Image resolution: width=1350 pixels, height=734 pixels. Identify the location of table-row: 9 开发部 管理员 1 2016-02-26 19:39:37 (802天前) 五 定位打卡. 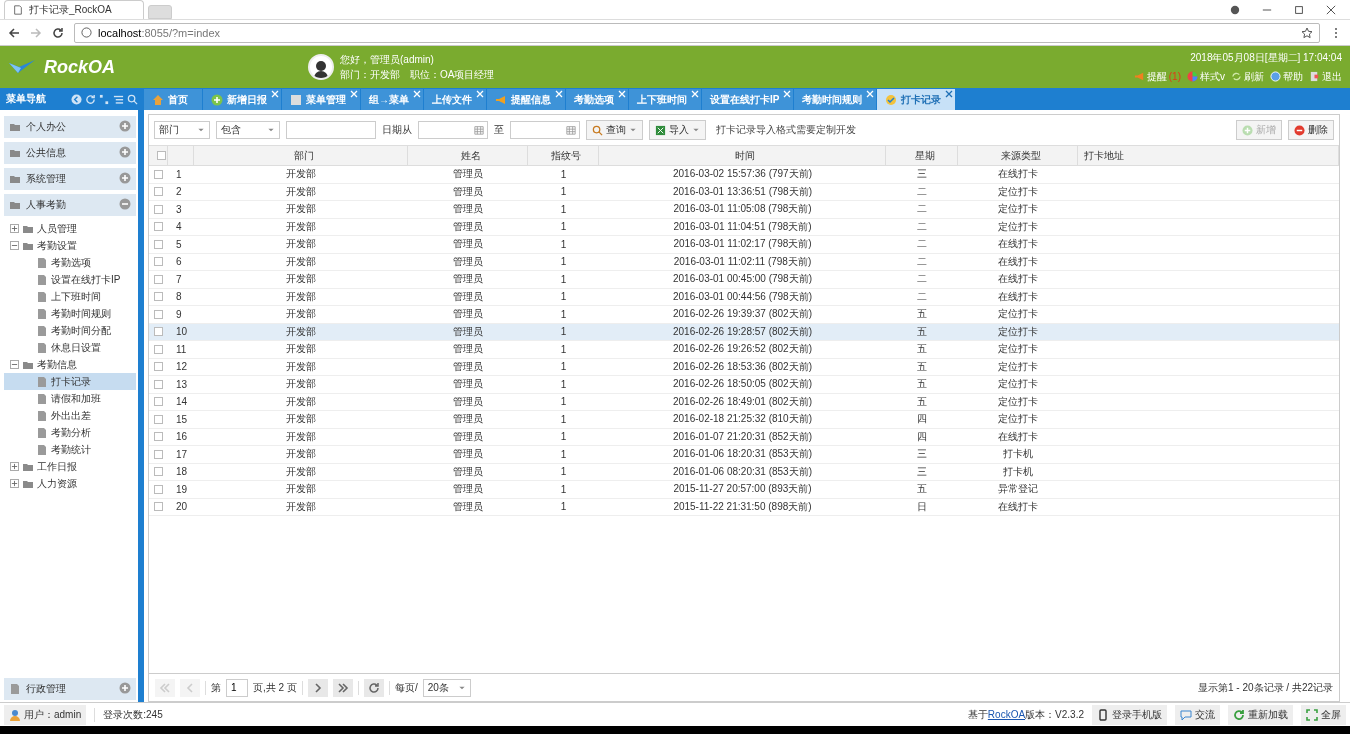
(744, 315).